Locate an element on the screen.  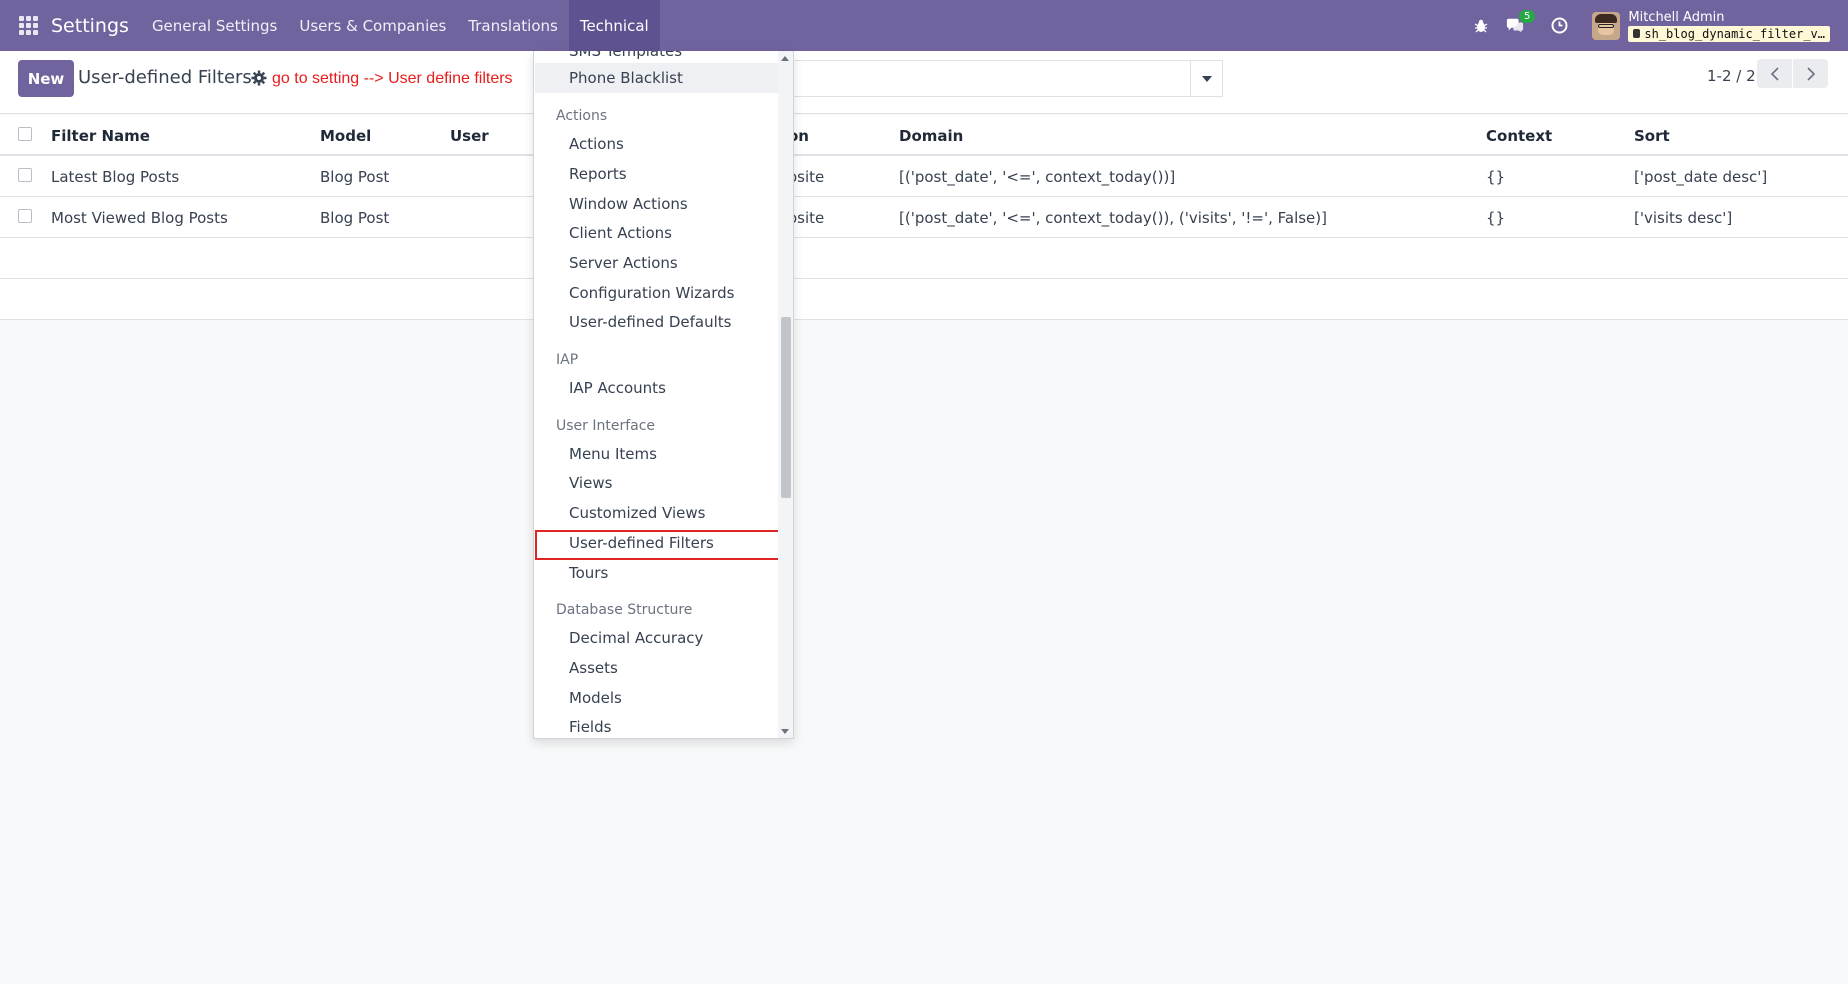
column-header-filter-name: Filter Name is located at coordinates (100, 136).